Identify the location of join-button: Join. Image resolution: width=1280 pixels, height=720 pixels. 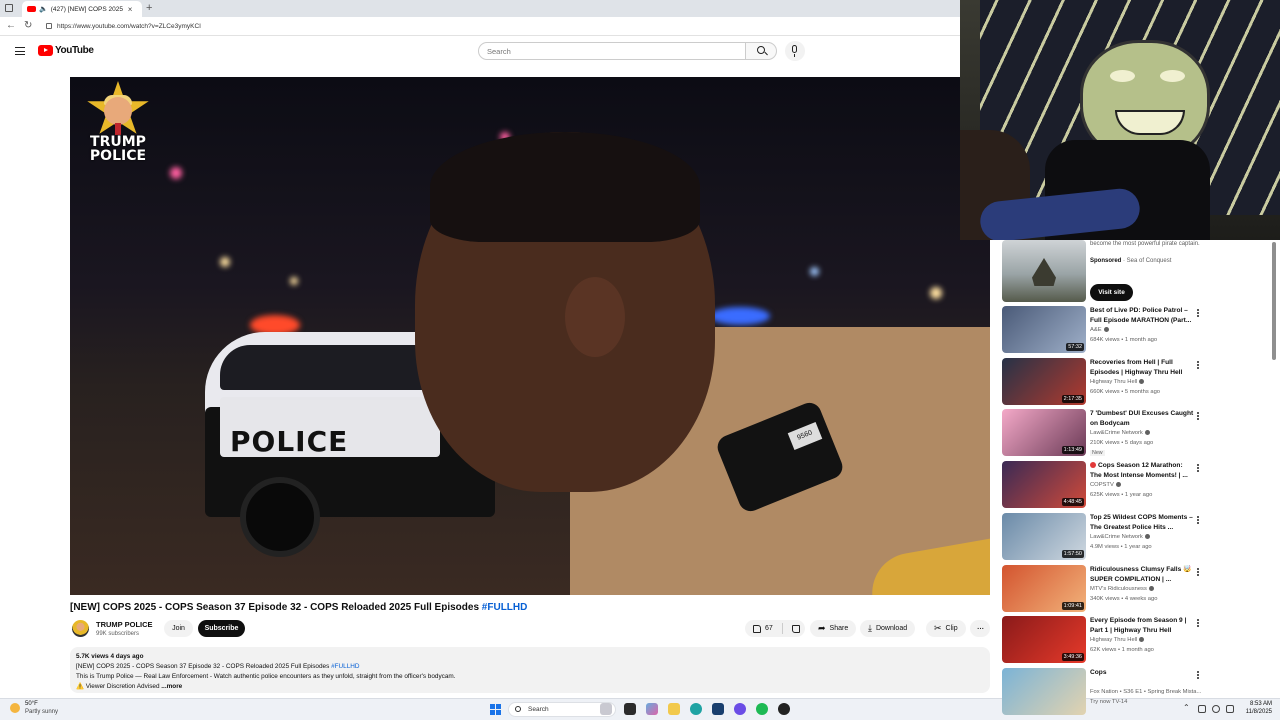
(178, 628).